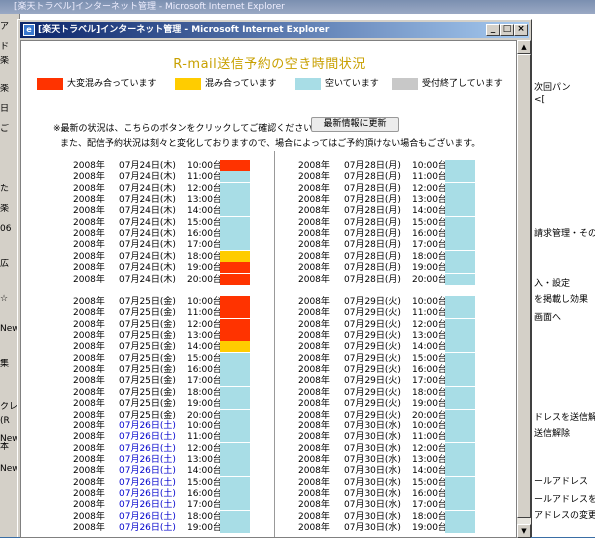 Image resolution: width=595 pixels, height=538 pixels. I want to click on legend-swatch-closed, so click(405, 83).